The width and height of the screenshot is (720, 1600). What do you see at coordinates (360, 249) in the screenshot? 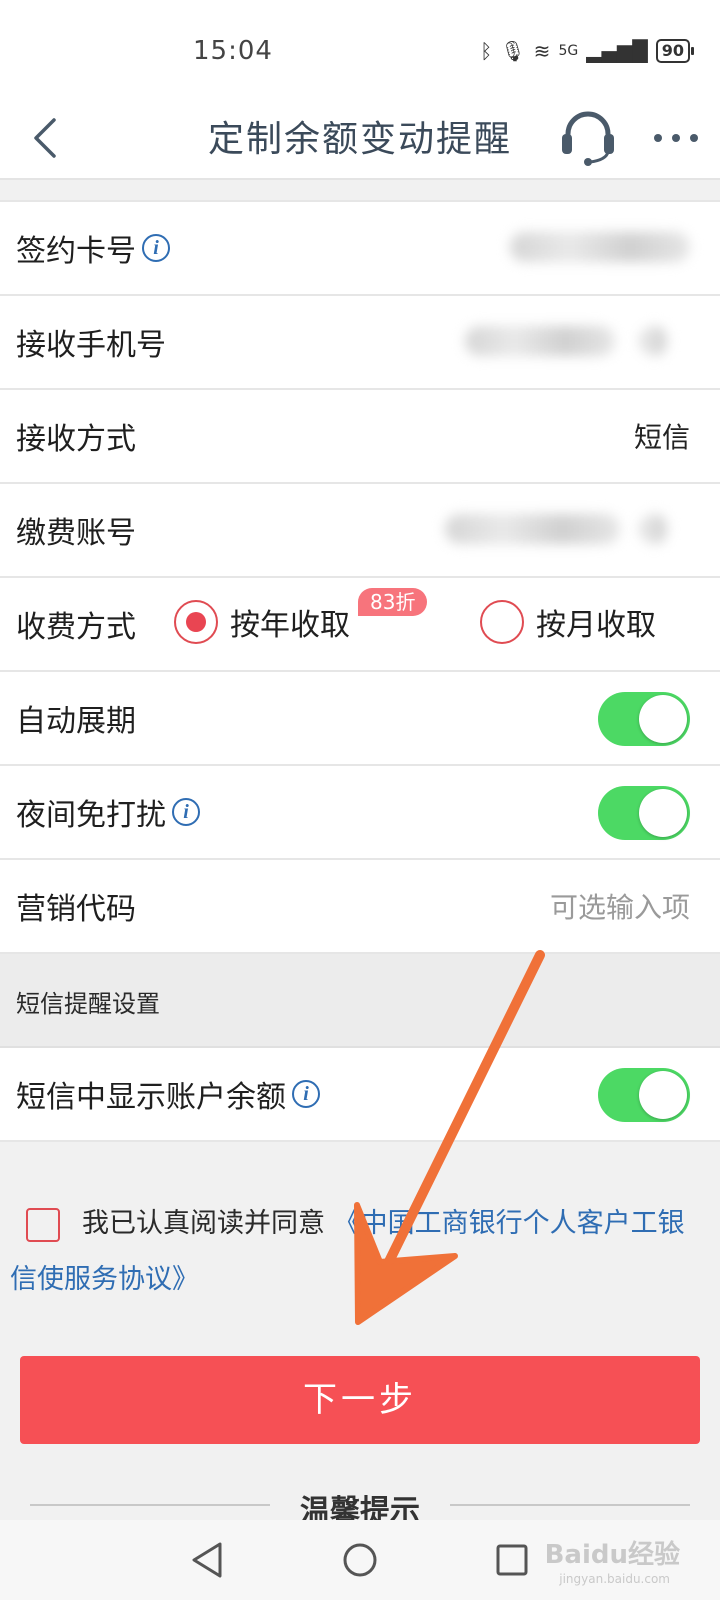
I see `card-number-row: 签约卡号 i` at bounding box center [360, 249].